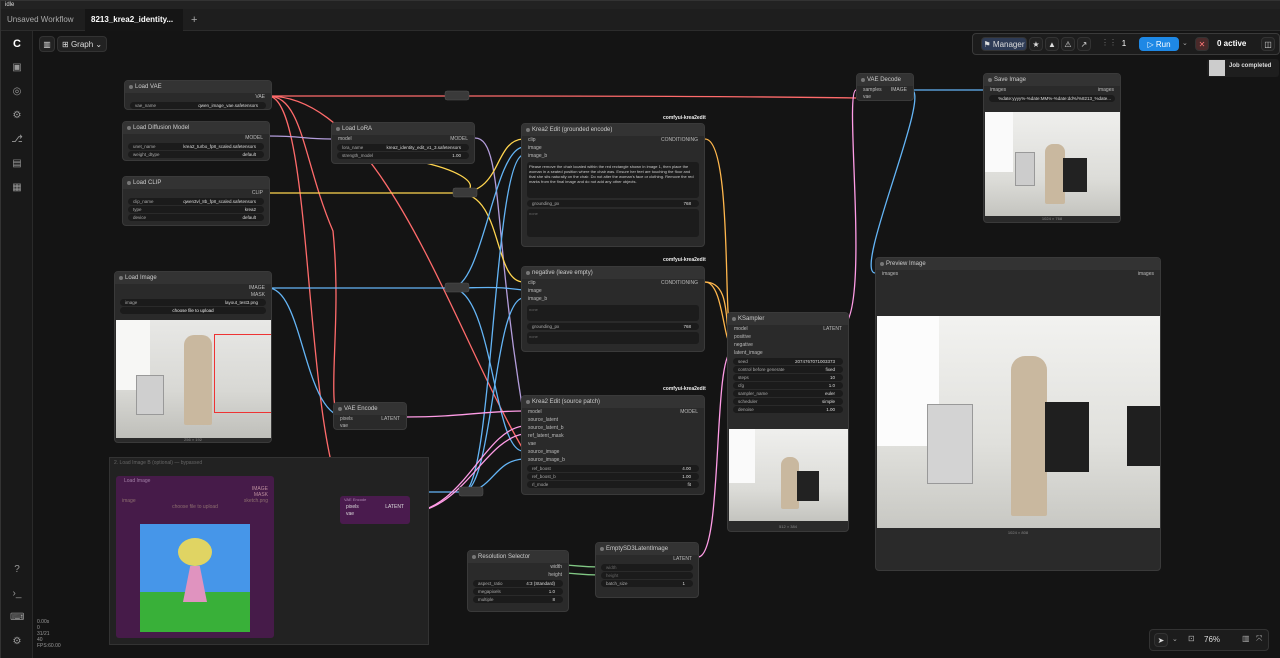 The image size is (1280, 658). I want to click on templates-icon: ▦, so click(17, 188).